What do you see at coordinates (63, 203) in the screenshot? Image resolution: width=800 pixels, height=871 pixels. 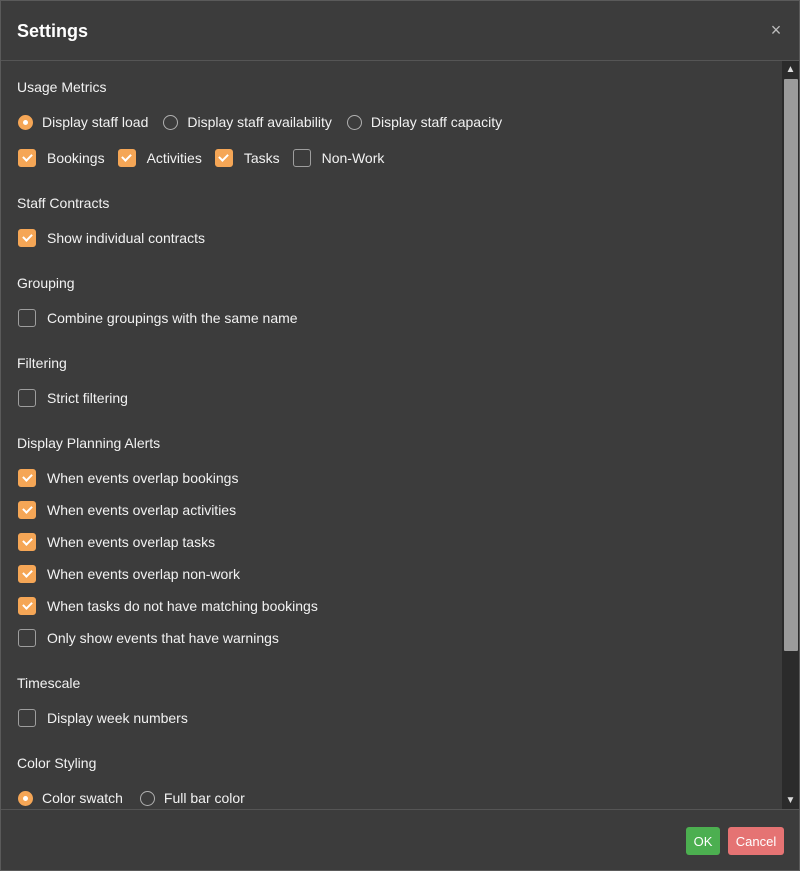 I see `section-title-staff-contracts: Staff Contracts` at bounding box center [63, 203].